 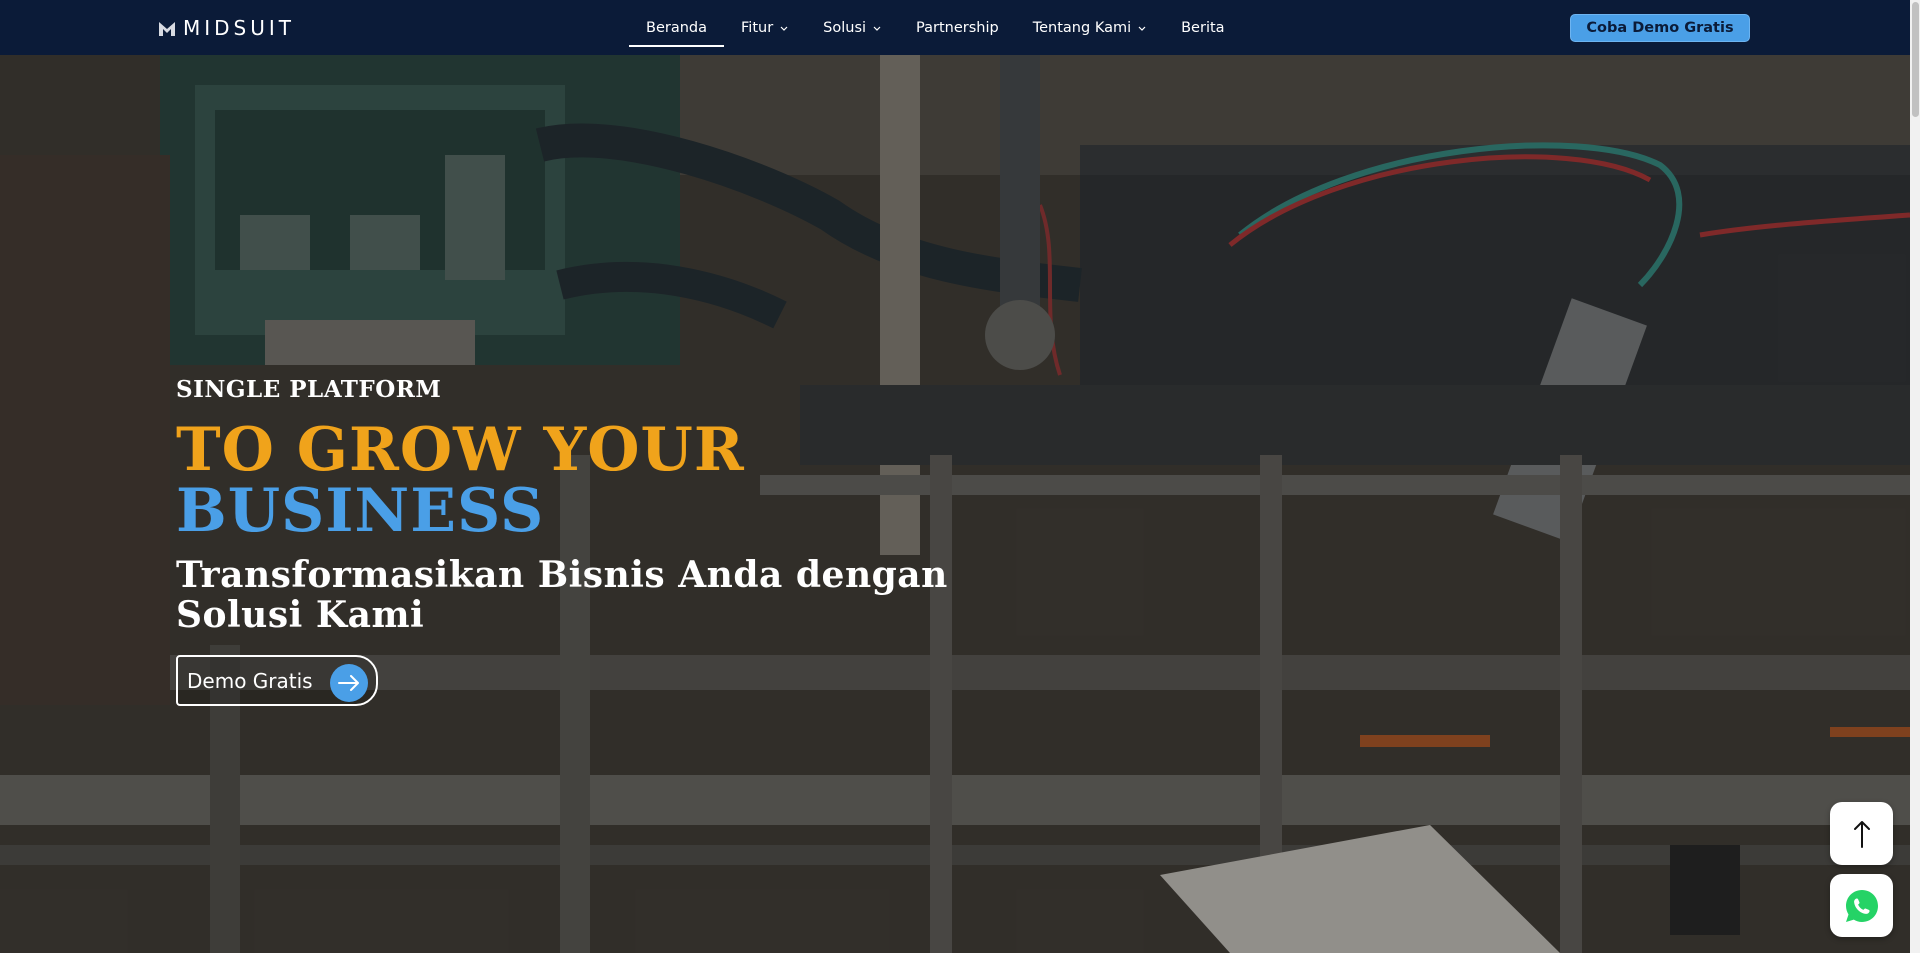 I want to click on midsuit-logo-mark-icon, so click(x=167, y=29).